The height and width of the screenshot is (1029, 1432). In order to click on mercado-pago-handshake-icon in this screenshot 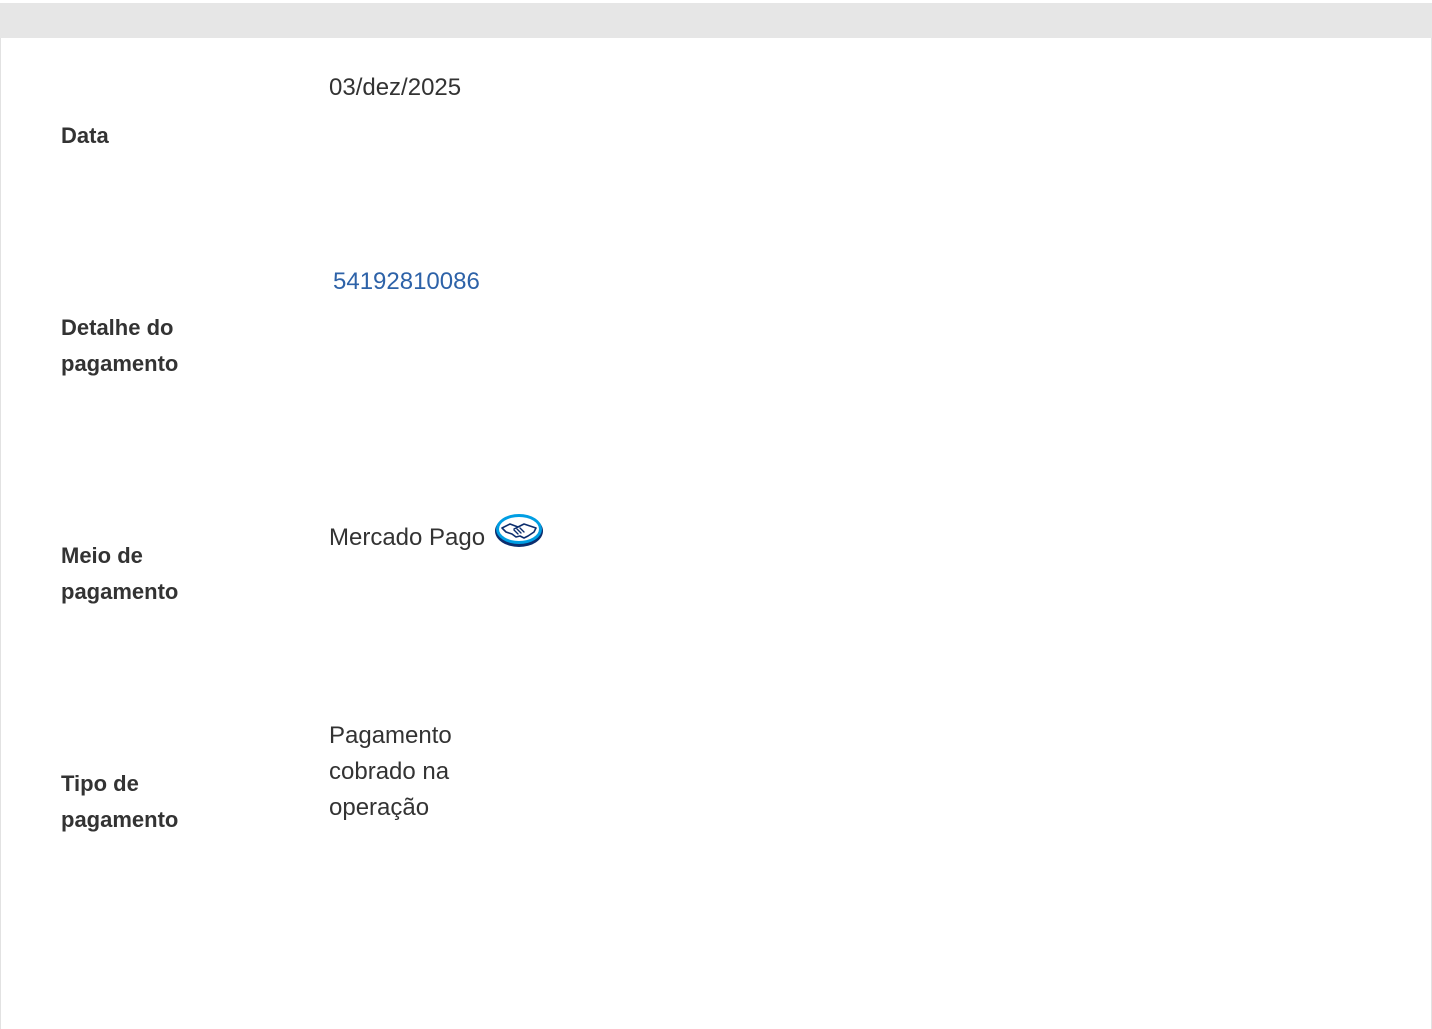, I will do `click(519, 535)`.